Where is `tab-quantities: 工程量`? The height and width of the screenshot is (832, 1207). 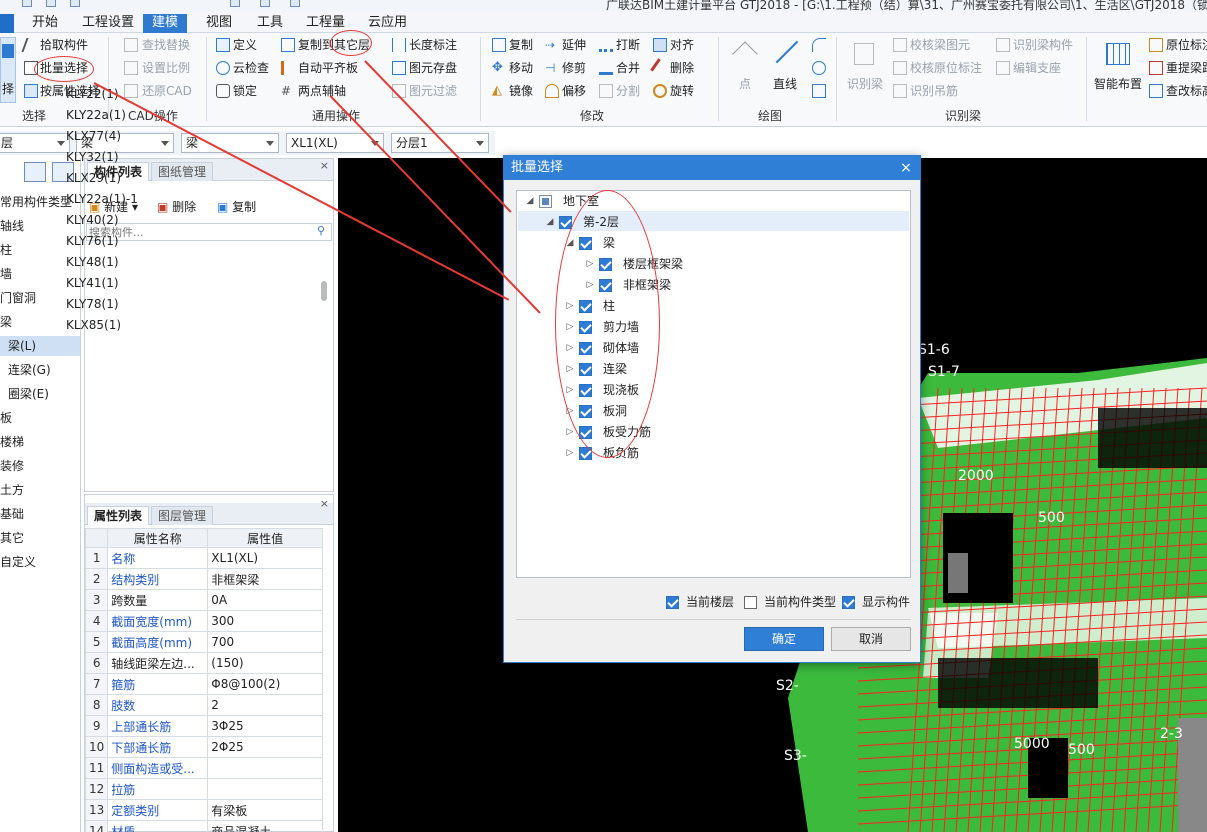
tab-quantities: 工程量 is located at coordinates (325, 23).